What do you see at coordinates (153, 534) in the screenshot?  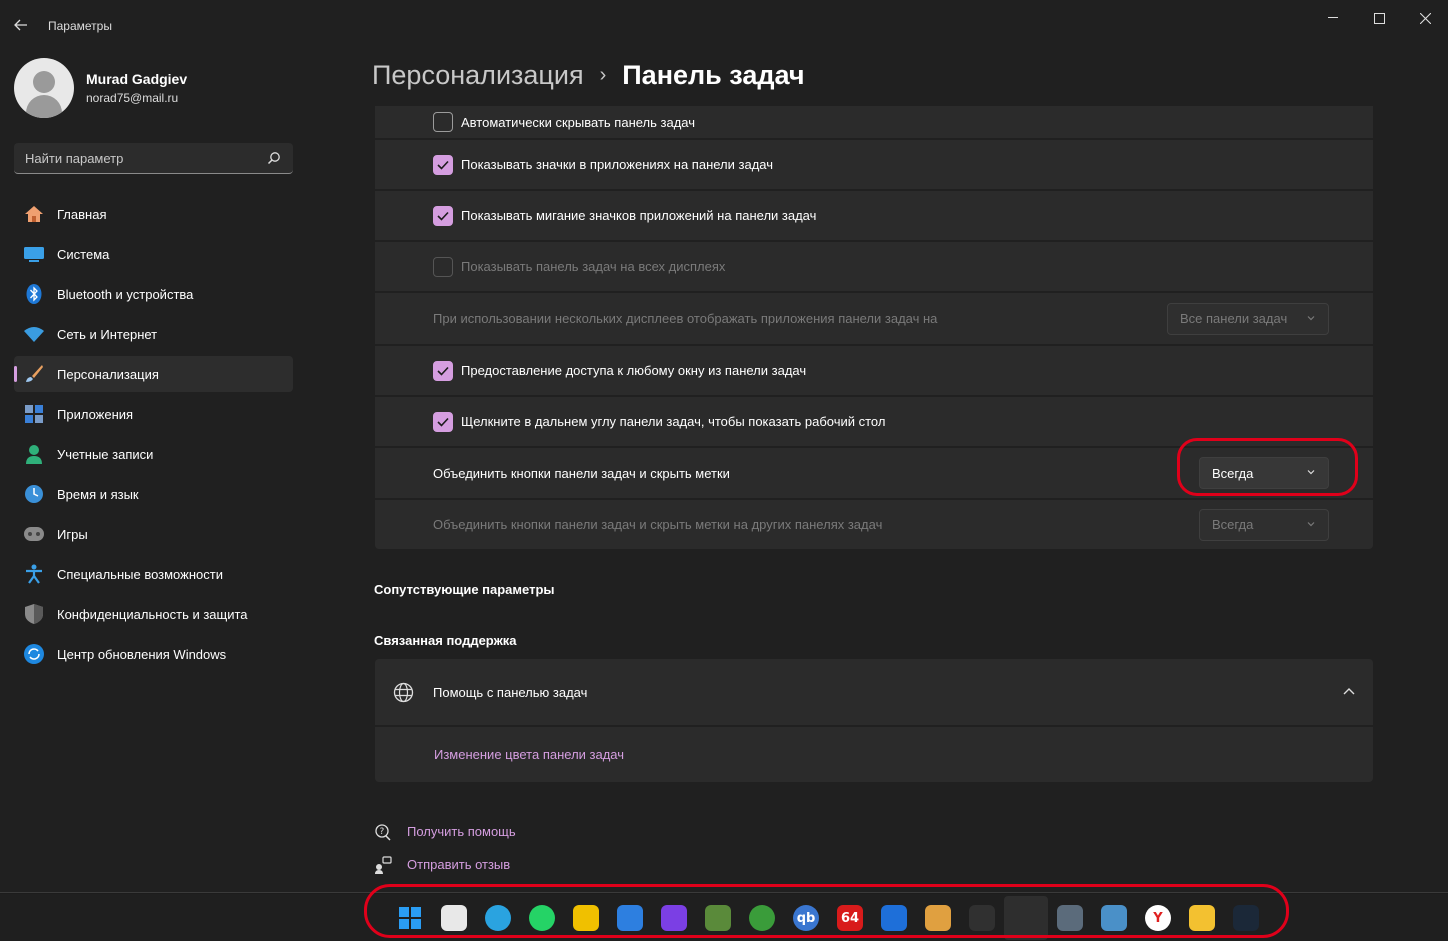 I see `sidebar-item-games: Игры` at bounding box center [153, 534].